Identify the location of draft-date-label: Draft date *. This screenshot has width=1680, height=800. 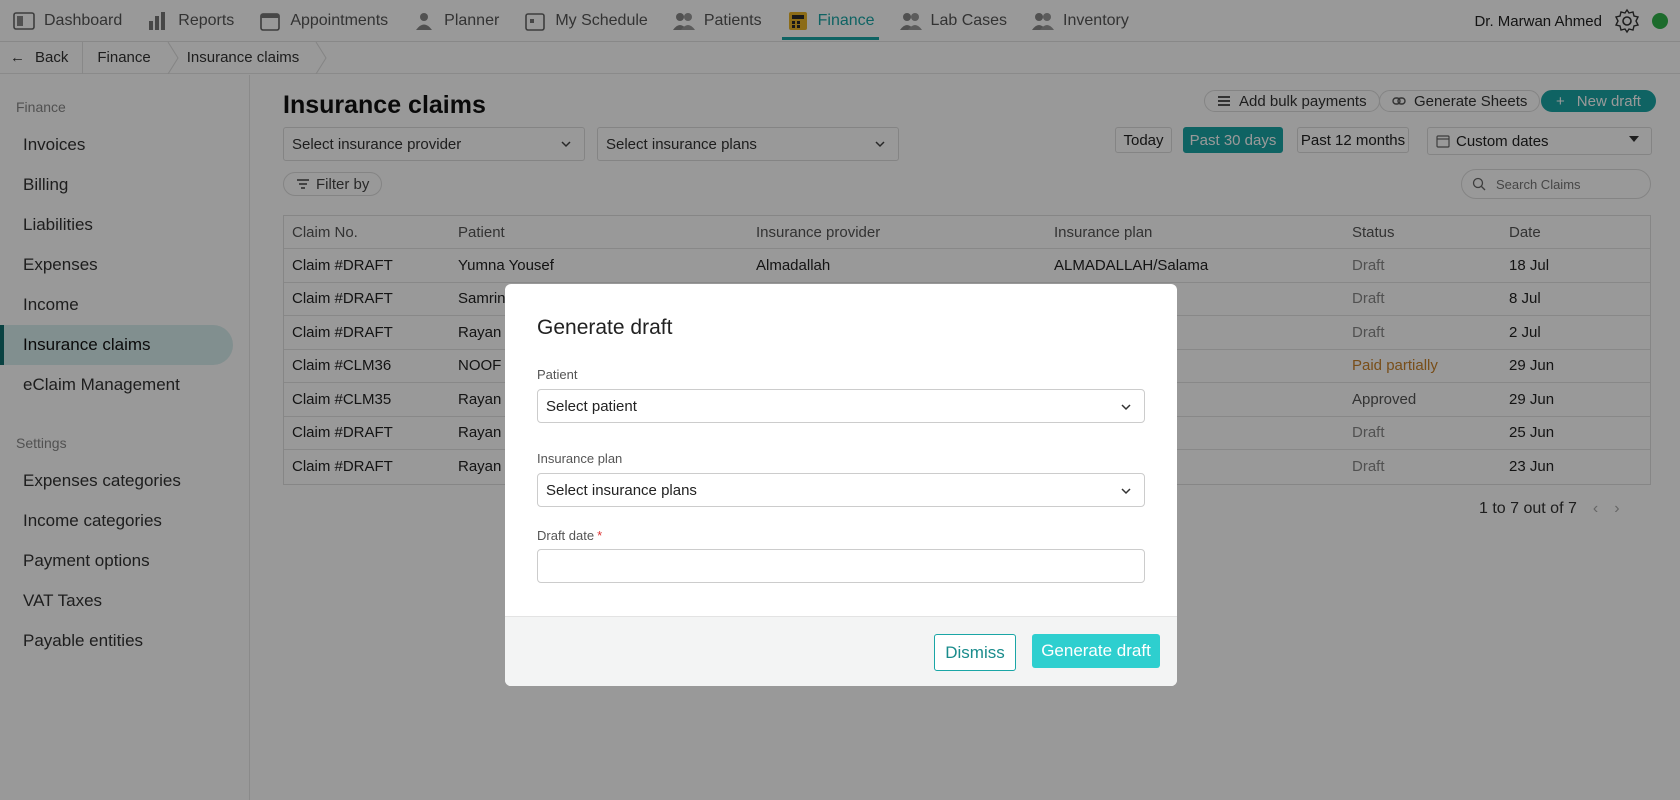
(569, 535).